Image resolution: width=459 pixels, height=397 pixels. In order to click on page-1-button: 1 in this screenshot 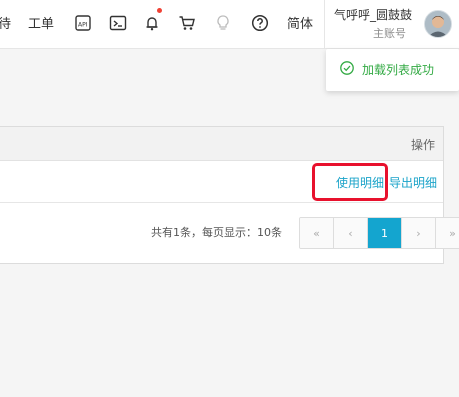, I will do `click(385, 233)`.